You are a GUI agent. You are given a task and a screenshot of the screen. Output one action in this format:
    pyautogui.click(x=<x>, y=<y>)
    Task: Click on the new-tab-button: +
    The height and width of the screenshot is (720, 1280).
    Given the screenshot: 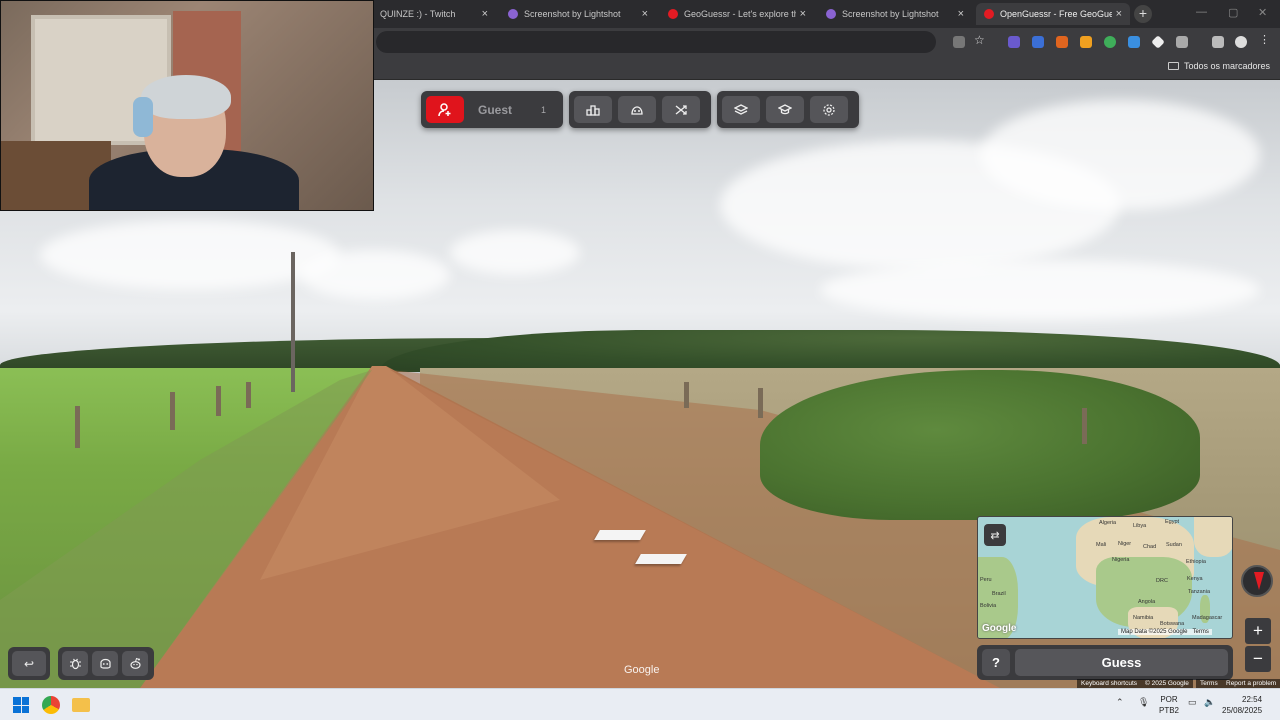 What is the action you would take?
    pyautogui.click(x=1143, y=14)
    